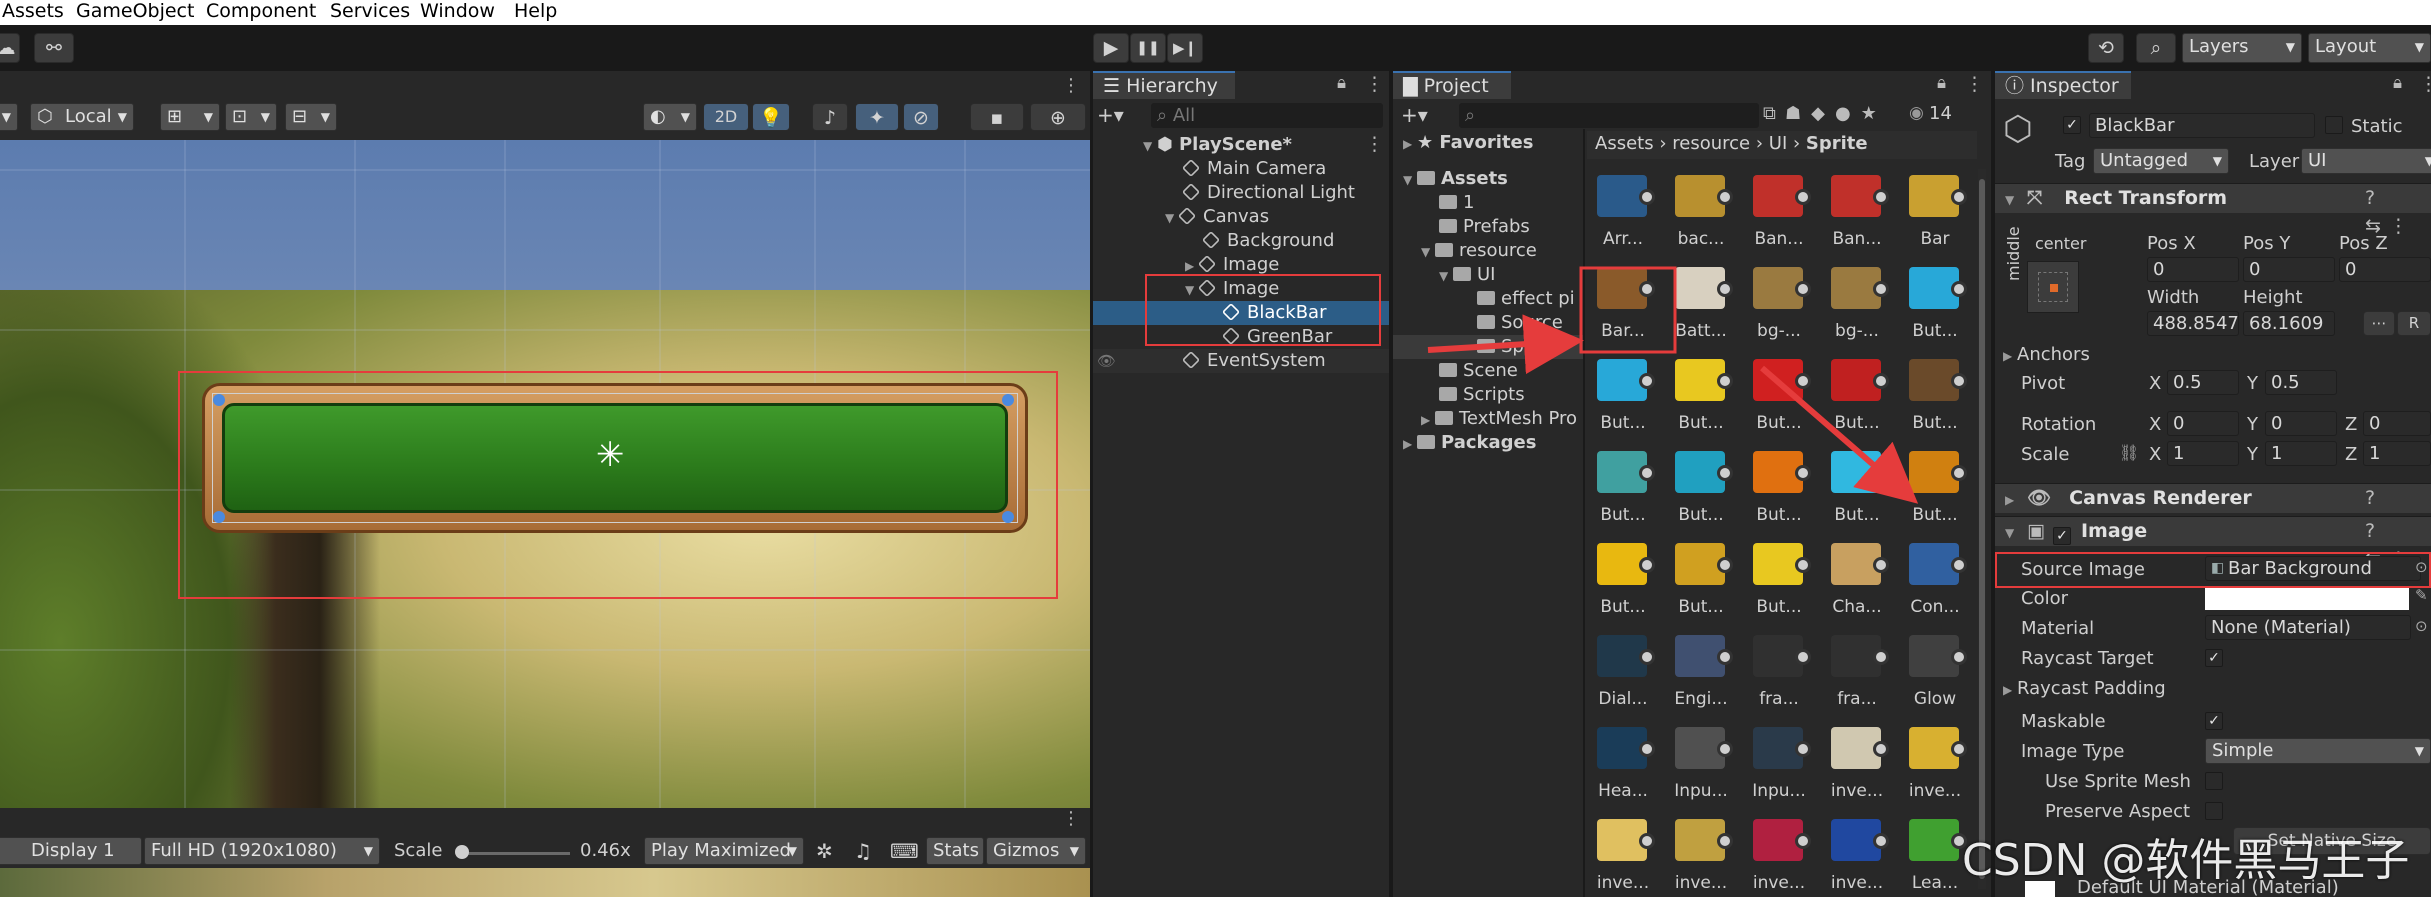 The width and height of the screenshot is (2431, 897). Describe the element at coordinates (1110, 115) in the screenshot. I see `add-icon: +▾` at that location.